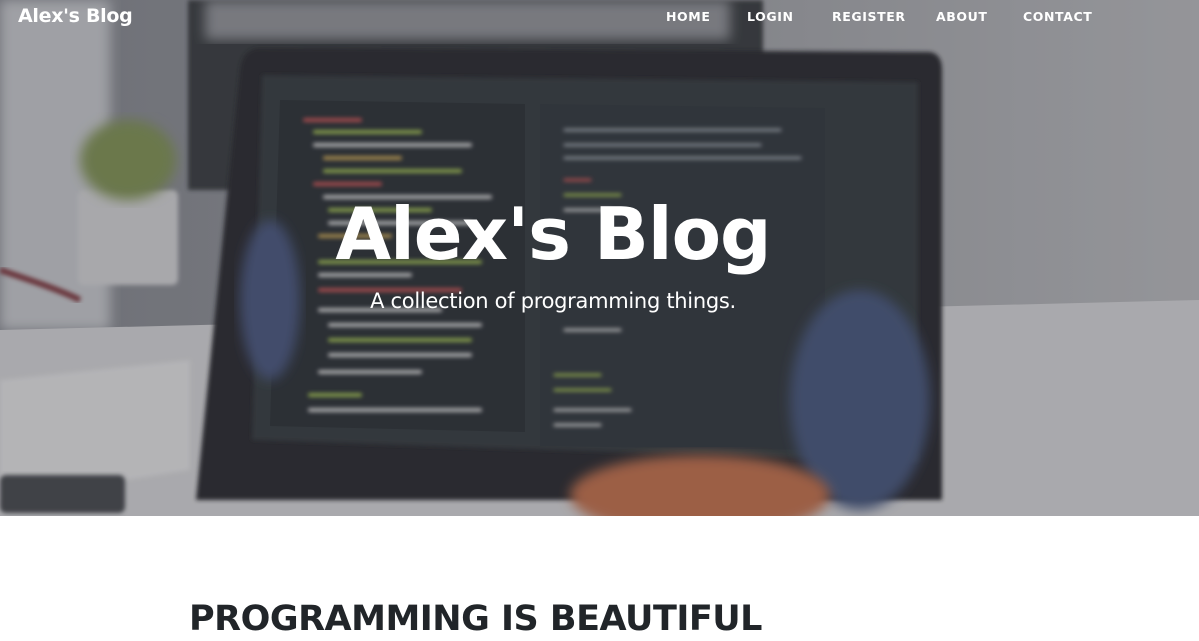 This screenshot has height=641, width=1199. I want to click on nav-item-contact: CONTACT, so click(1057, 16).